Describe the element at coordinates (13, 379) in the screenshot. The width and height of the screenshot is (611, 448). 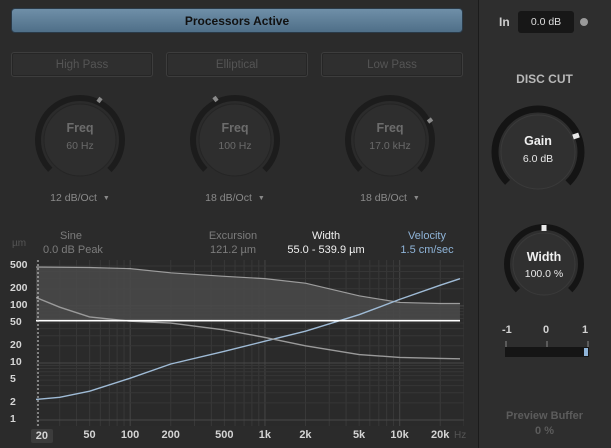
I see `y-tick-label: 5` at that location.